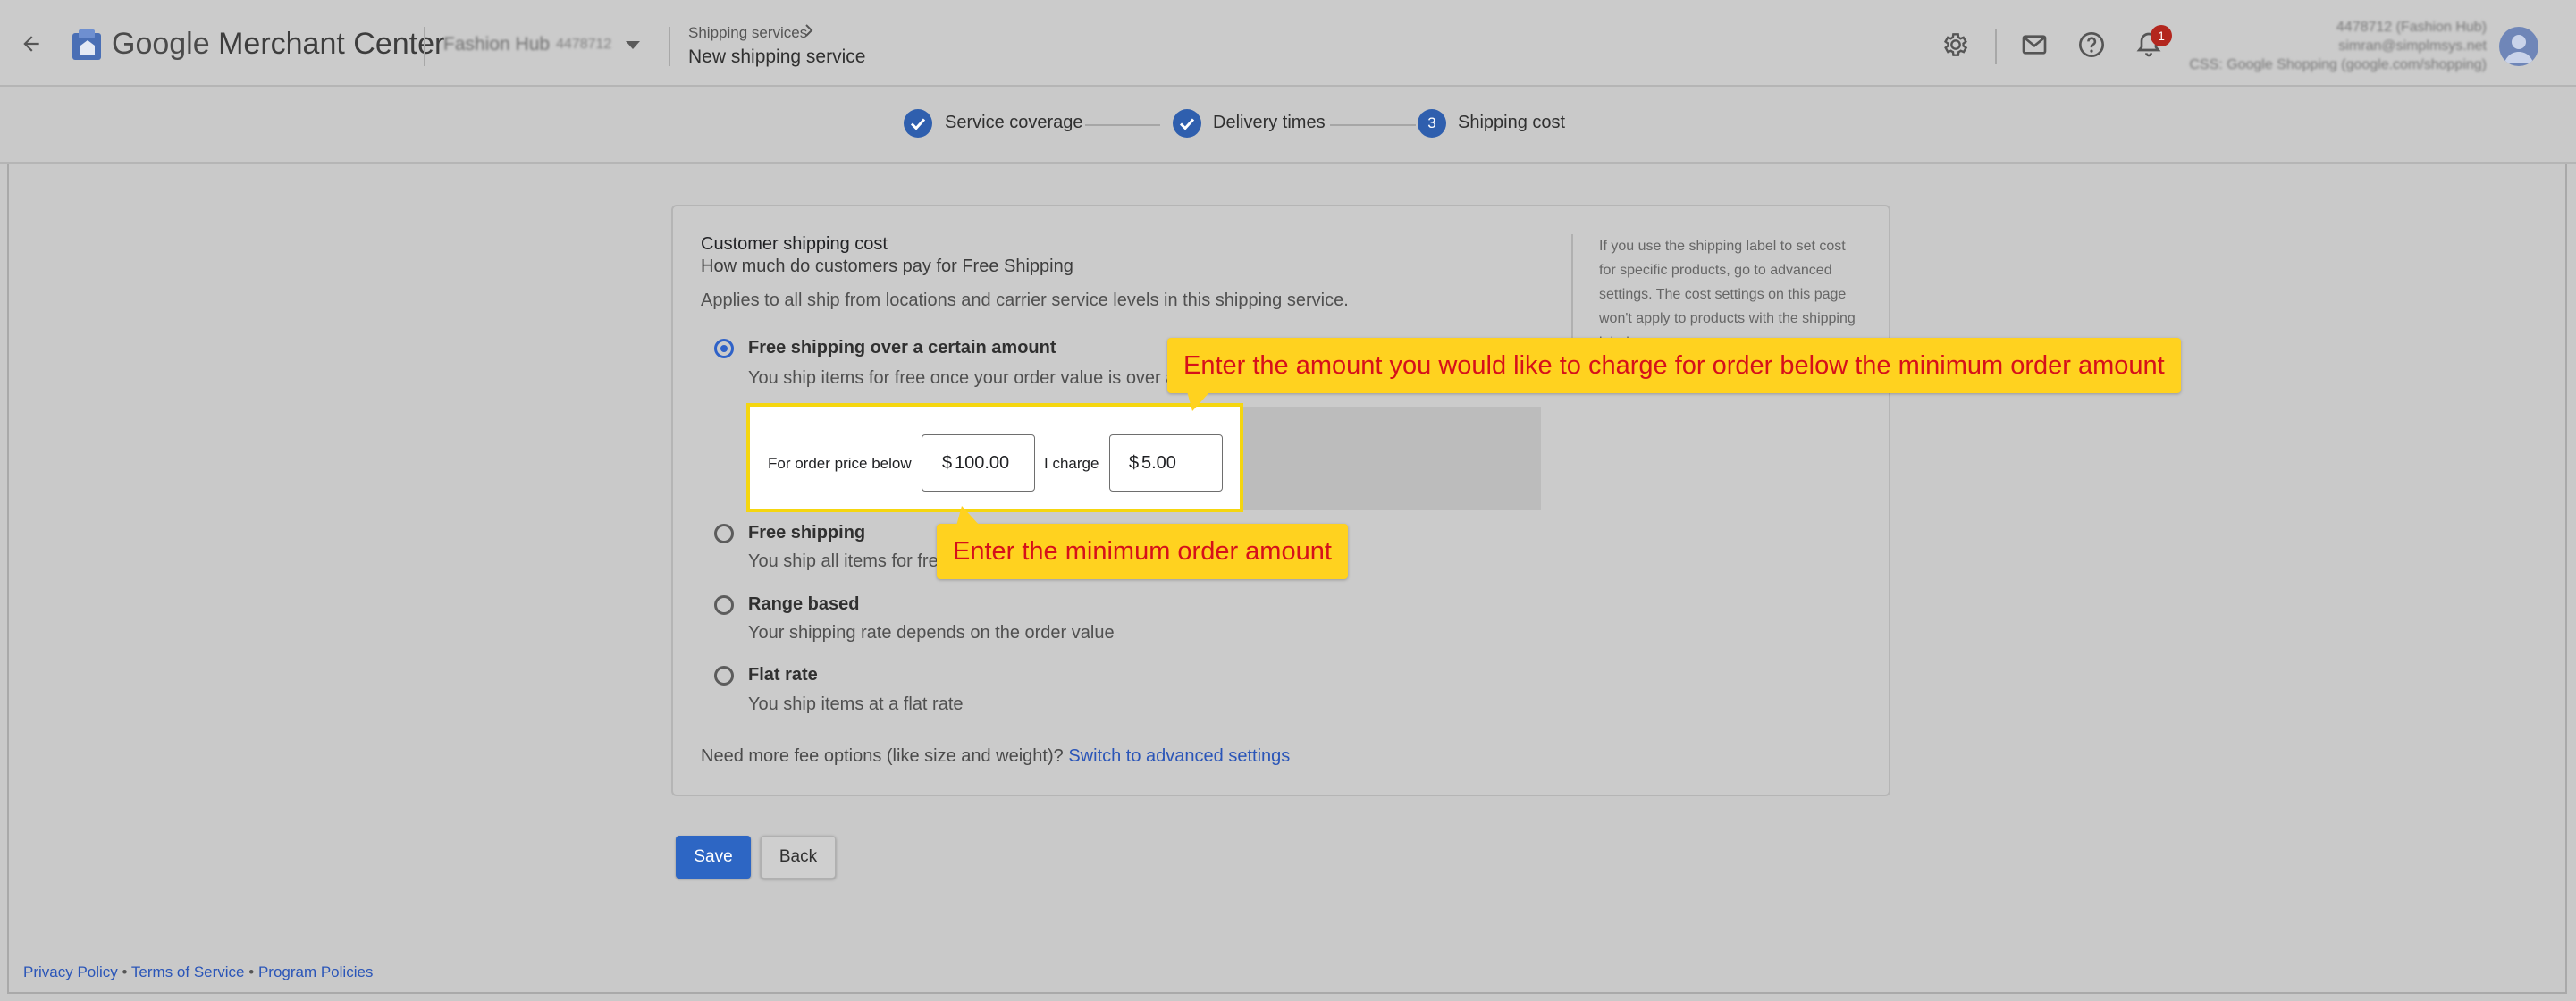 The image size is (2576, 1001). I want to click on person-icon, so click(2519, 49).